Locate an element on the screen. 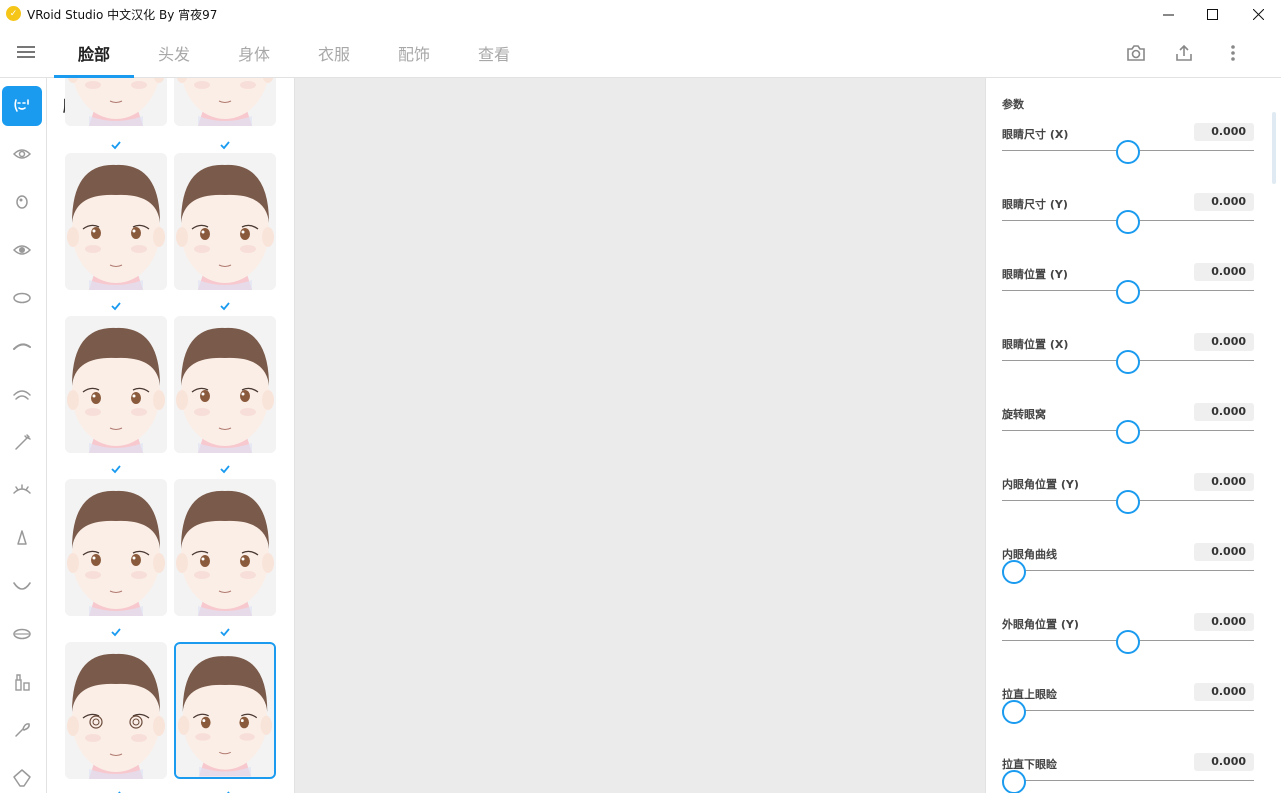  mouth-icon is located at coordinates (22, 586).